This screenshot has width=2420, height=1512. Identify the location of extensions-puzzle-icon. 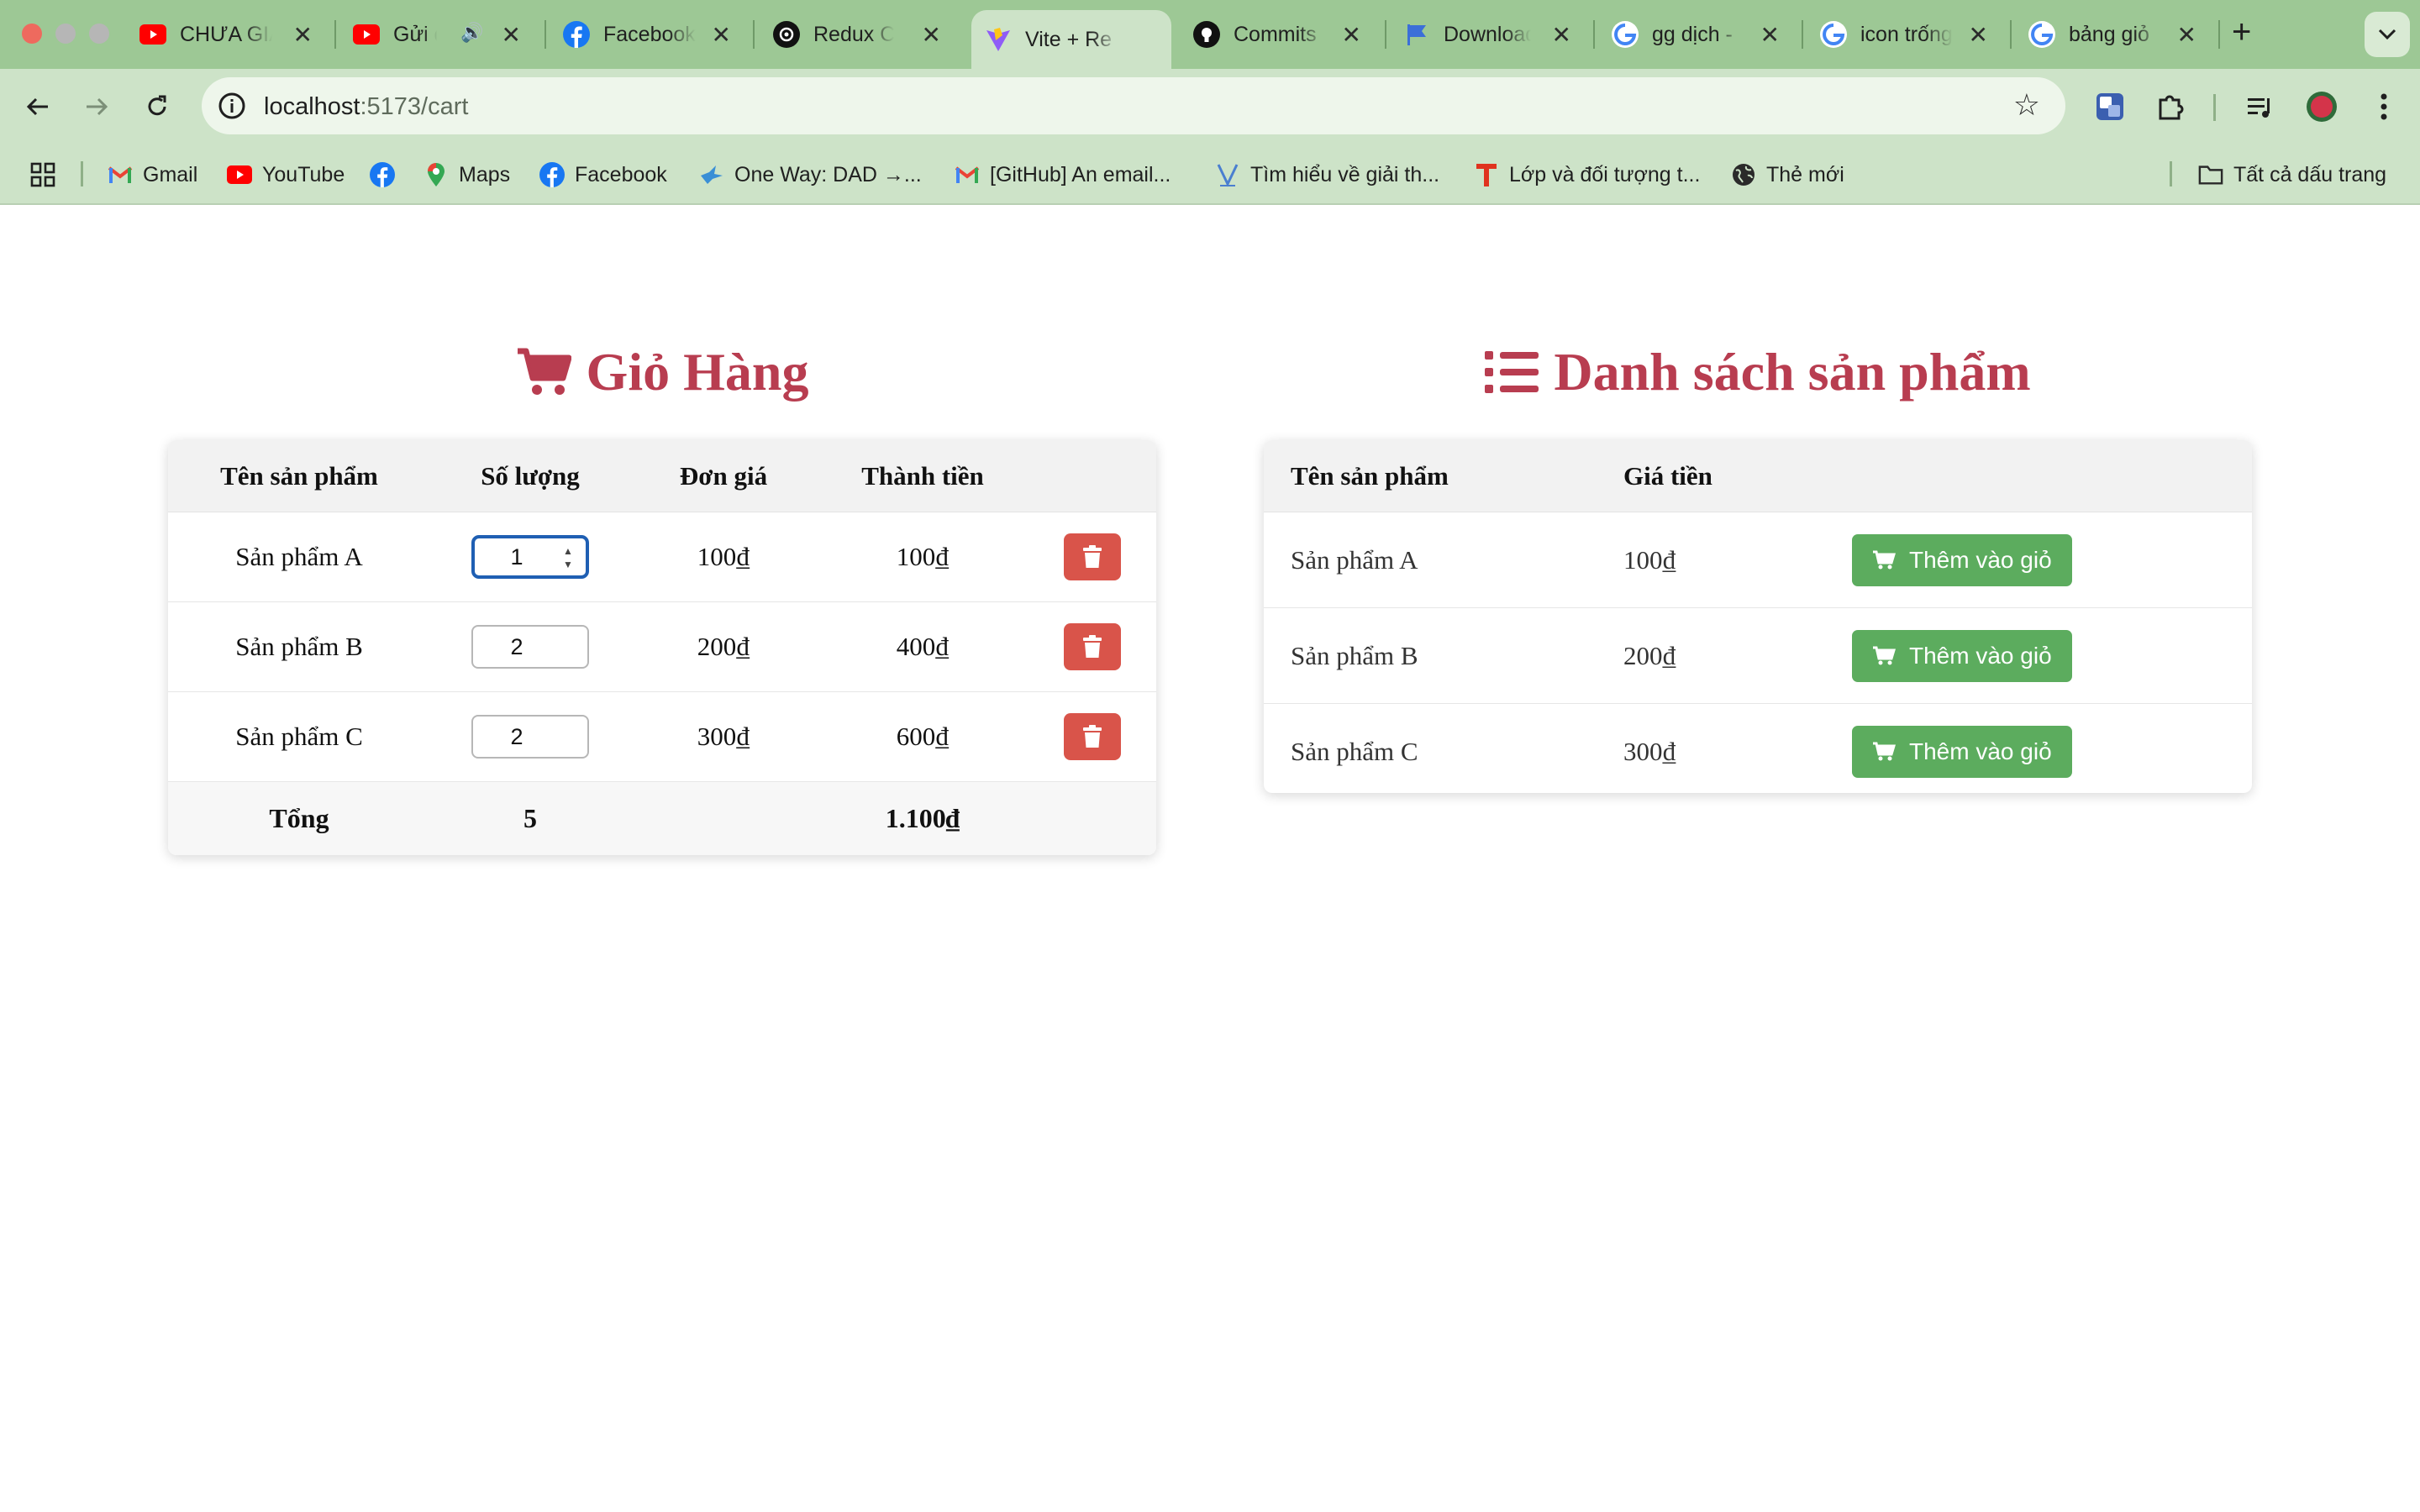
(2170, 106).